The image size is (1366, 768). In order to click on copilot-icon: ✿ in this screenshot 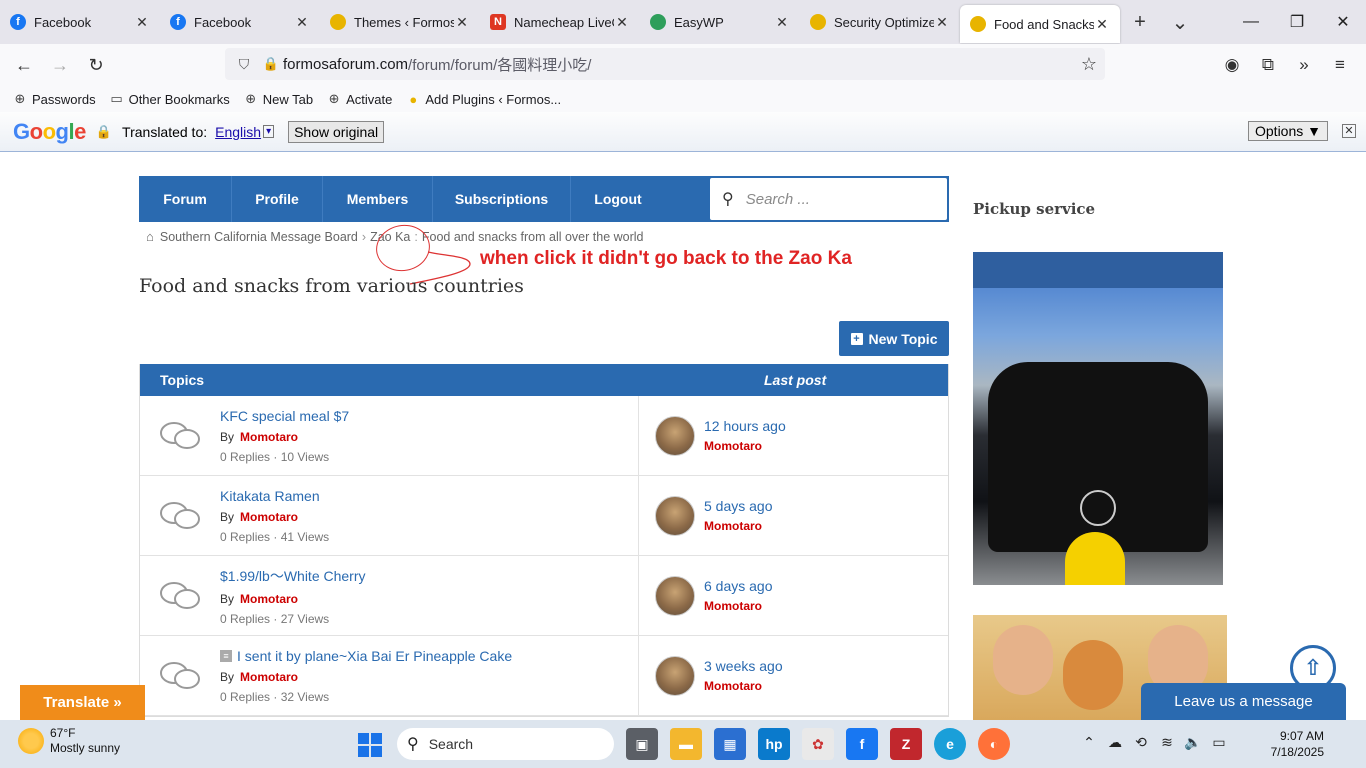, I will do `click(818, 744)`.